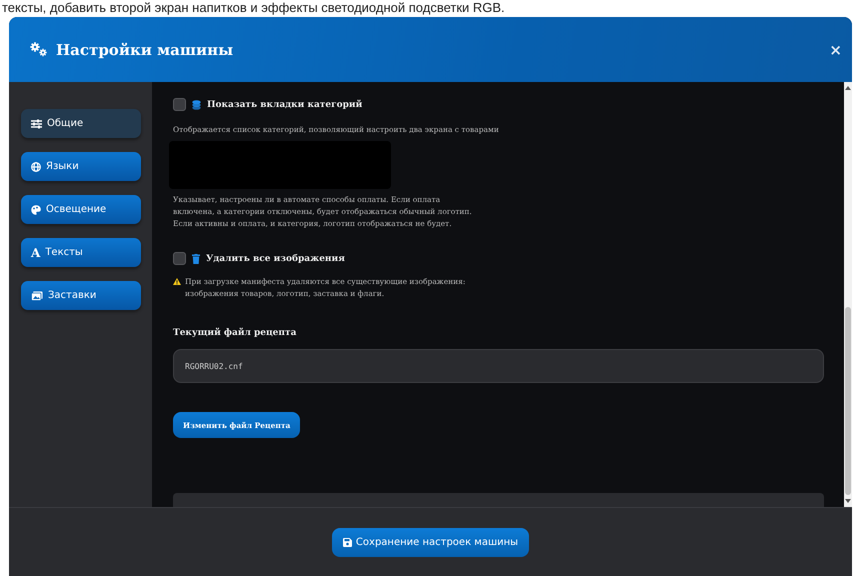 The width and height of the screenshot is (864, 576). What do you see at coordinates (81, 123) in the screenshot?
I see `sidebar-item: Общие` at bounding box center [81, 123].